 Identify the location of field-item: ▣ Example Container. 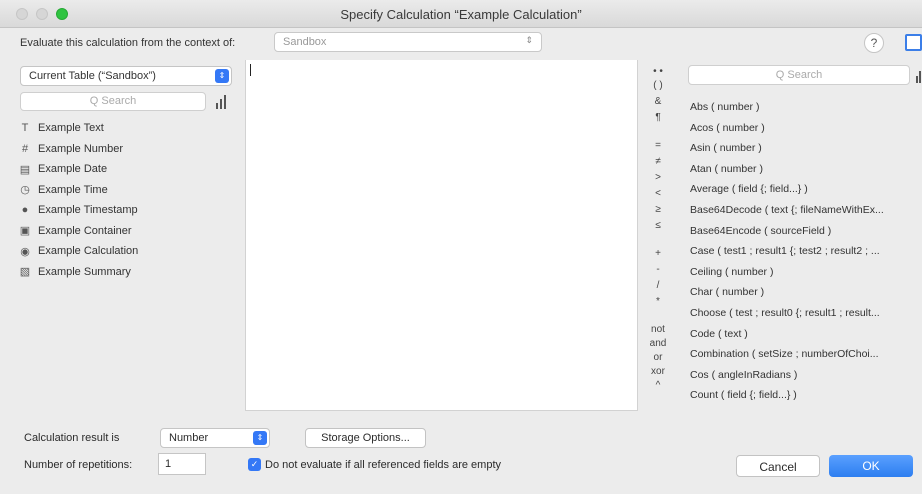
(128, 231).